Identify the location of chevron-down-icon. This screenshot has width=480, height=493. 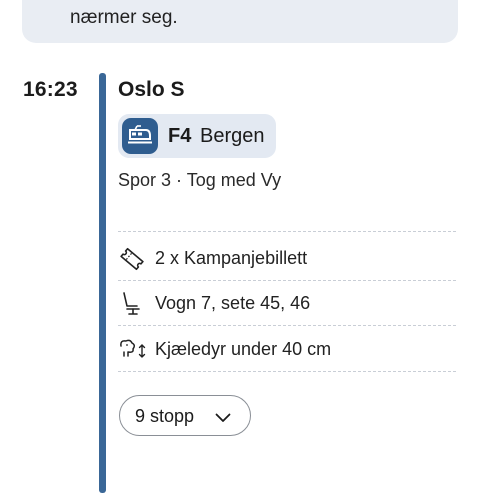
(223, 419).